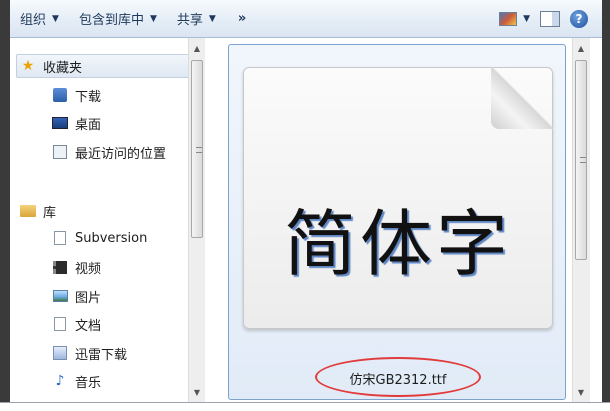  What do you see at coordinates (397, 244) in the screenshot?
I see `font-preview-glyphs: 简体字` at bounding box center [397, 244].